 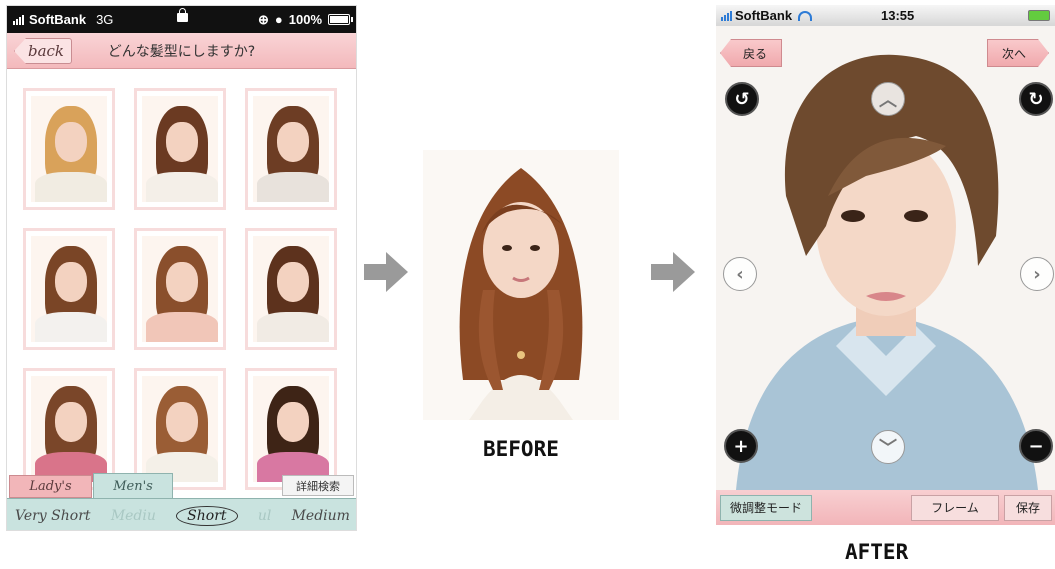 What do you see at coordinates (318, 485) in the screenshot?
I see `advanced-search-button: 詳細検索` at bounding box center [318, 485].